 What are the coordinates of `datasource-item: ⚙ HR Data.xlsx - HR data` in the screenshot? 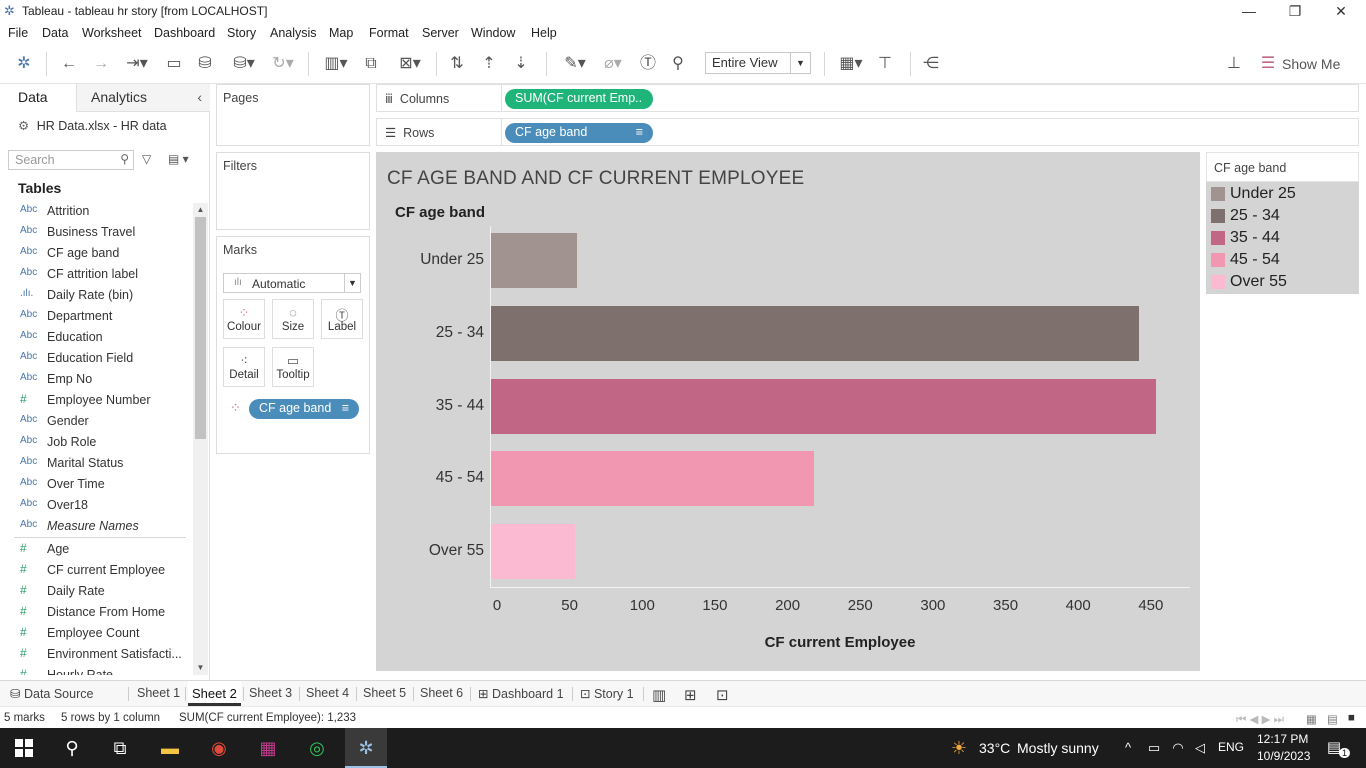 It's located at (92, 125).